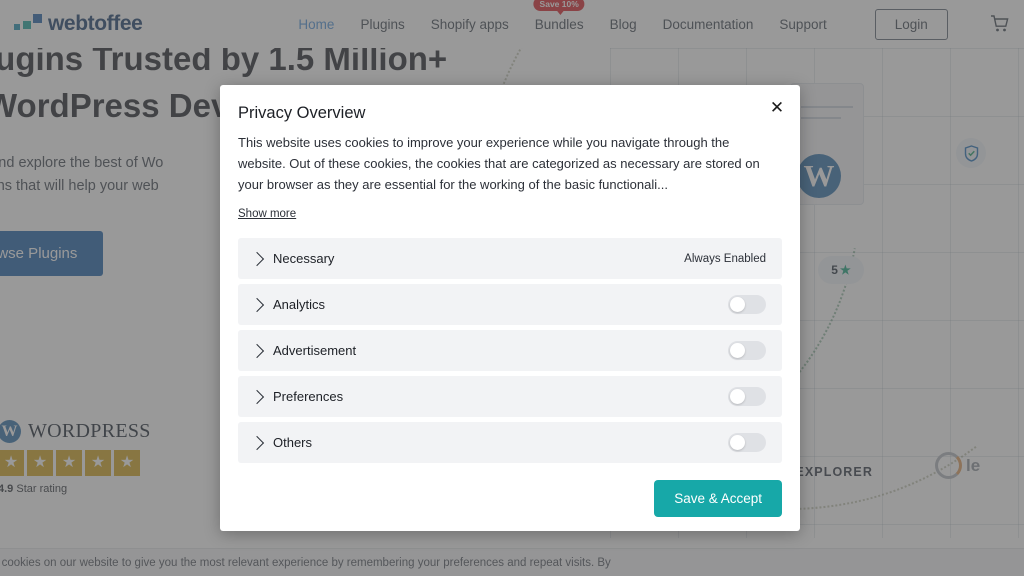 This screenshot has width=1024, height=576. What do you see at coordinates (302, 113) in the screenshot?
I see `page-title: Privacy Overview` at bounding box center [302, 113].